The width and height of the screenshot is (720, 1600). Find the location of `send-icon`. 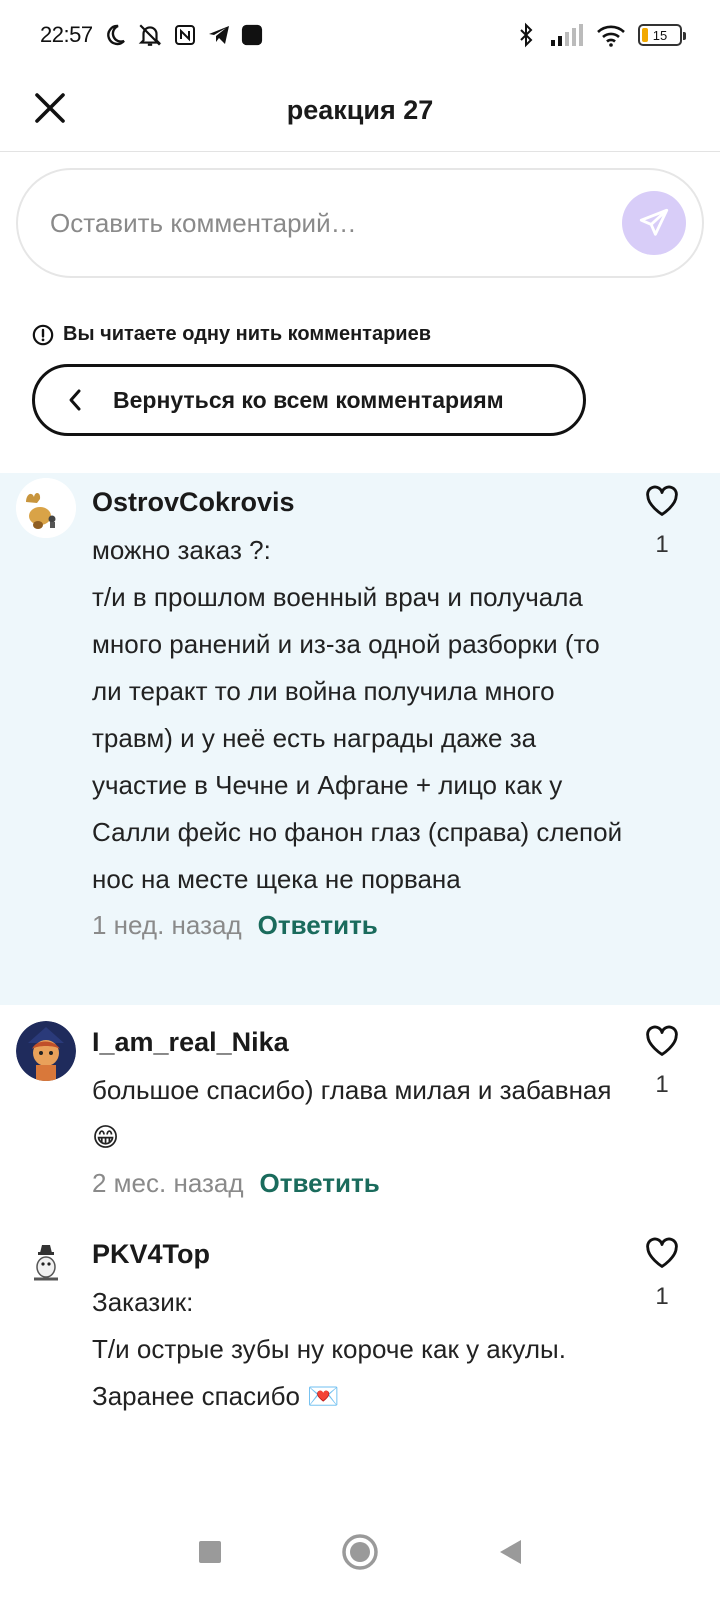

send-icon is located at coordinates (654, 222).